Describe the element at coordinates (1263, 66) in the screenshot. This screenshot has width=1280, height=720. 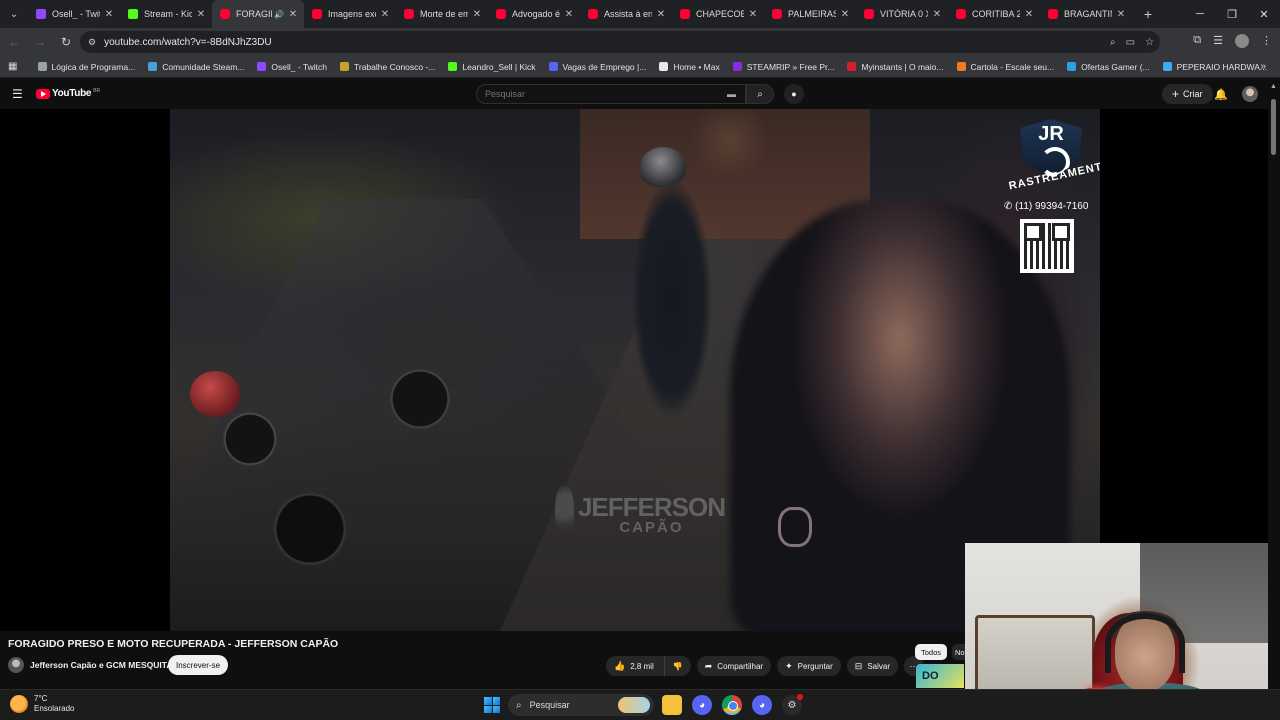
I see `more-bookmarks-icon: »` at that location.